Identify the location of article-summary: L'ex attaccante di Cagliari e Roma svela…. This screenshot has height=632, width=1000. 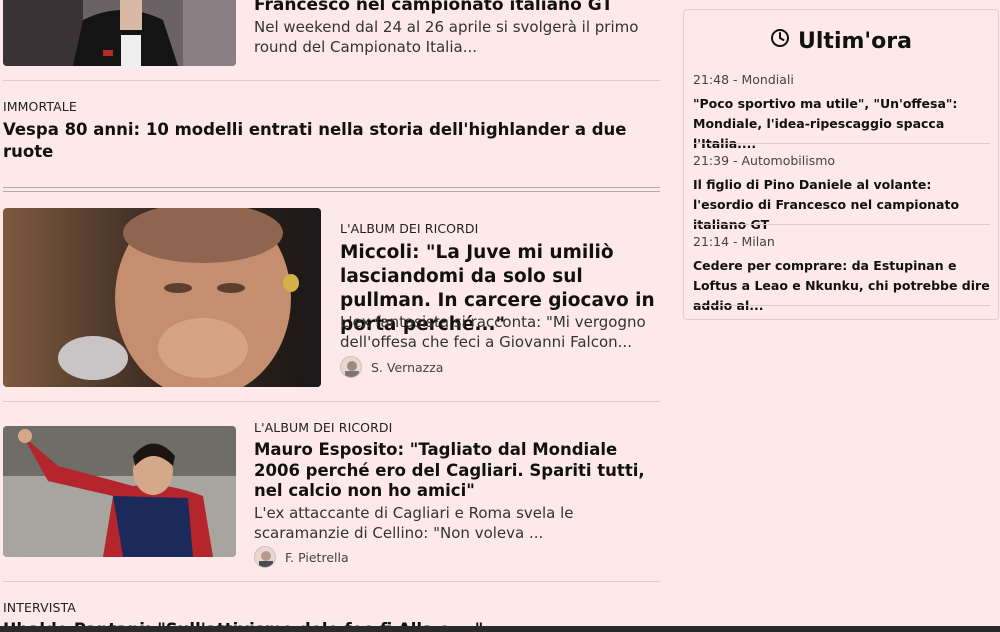
(414, 523).